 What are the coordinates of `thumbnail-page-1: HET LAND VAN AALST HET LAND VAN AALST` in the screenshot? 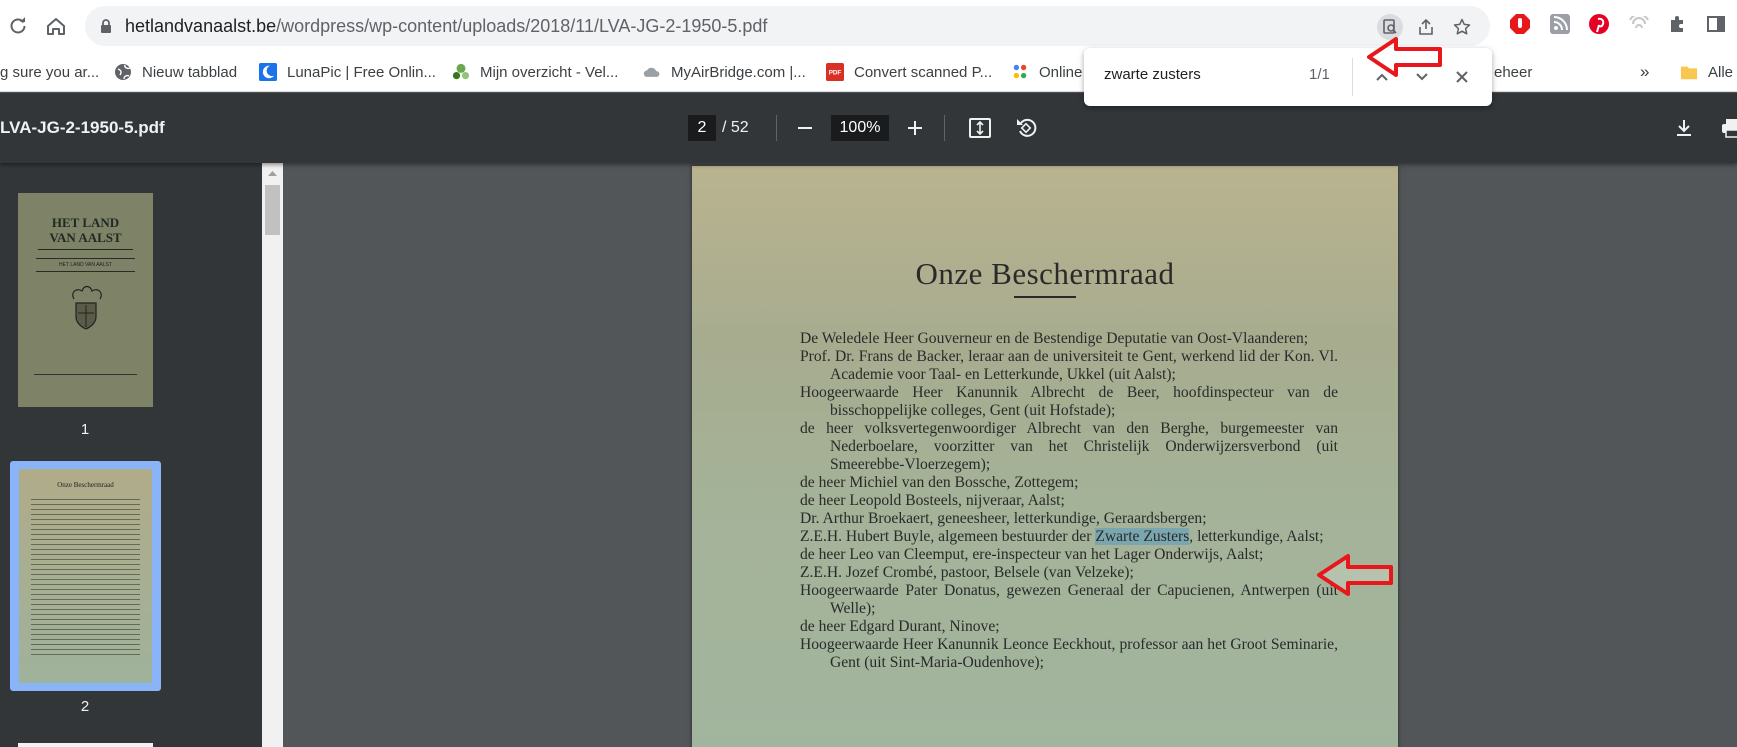 It's located at (85, 300).